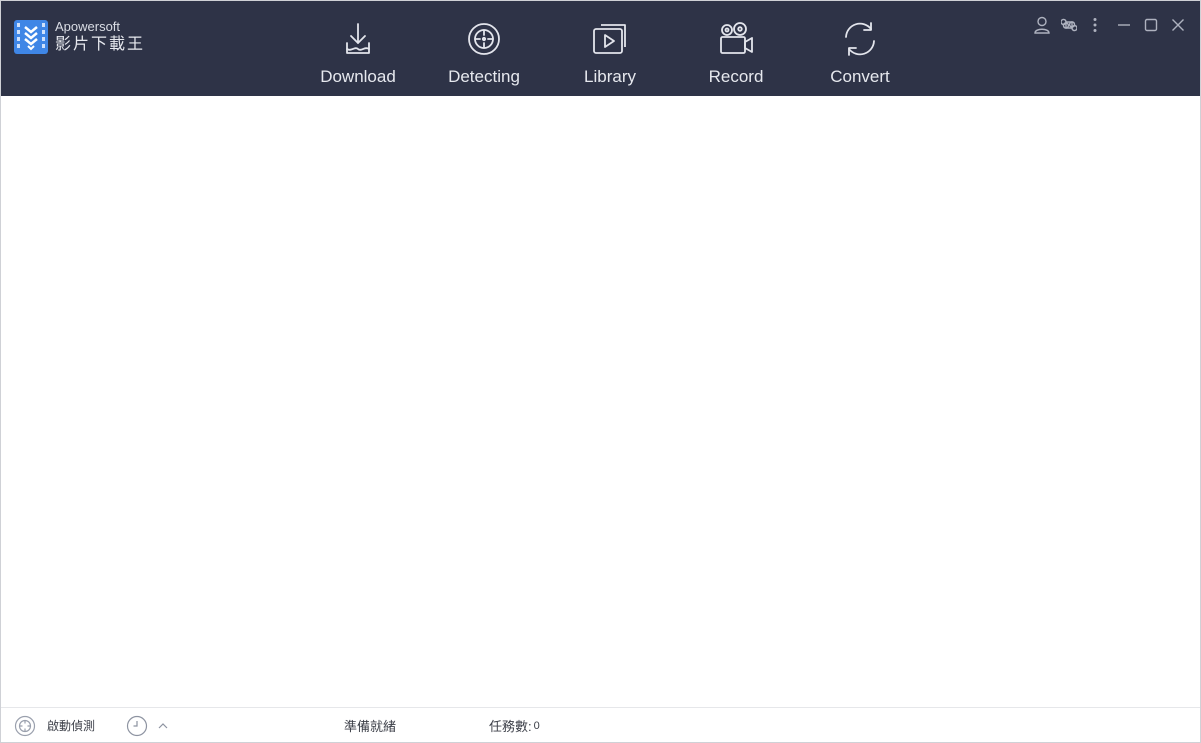 This screenshot has height=743, width=1201. What do you see at coordinates (358, 38) in the screenshot?
I see `download-tray-icon` at bounding box center [358, 38].